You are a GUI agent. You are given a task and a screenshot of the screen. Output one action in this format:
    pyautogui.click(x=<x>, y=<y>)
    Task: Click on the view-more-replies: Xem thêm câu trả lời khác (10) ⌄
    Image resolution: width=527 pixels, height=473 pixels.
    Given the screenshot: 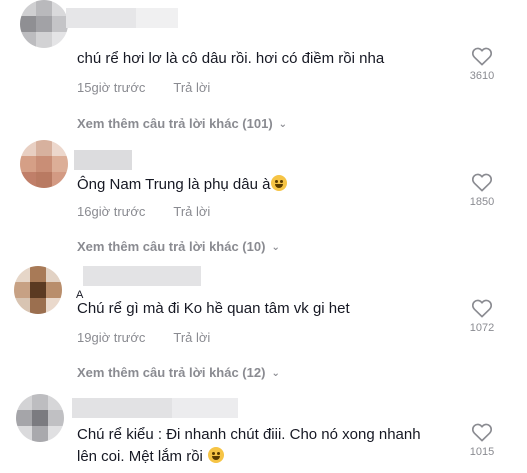 What is the action you would take?
    pyautogui.click(x=178, y=246)
    